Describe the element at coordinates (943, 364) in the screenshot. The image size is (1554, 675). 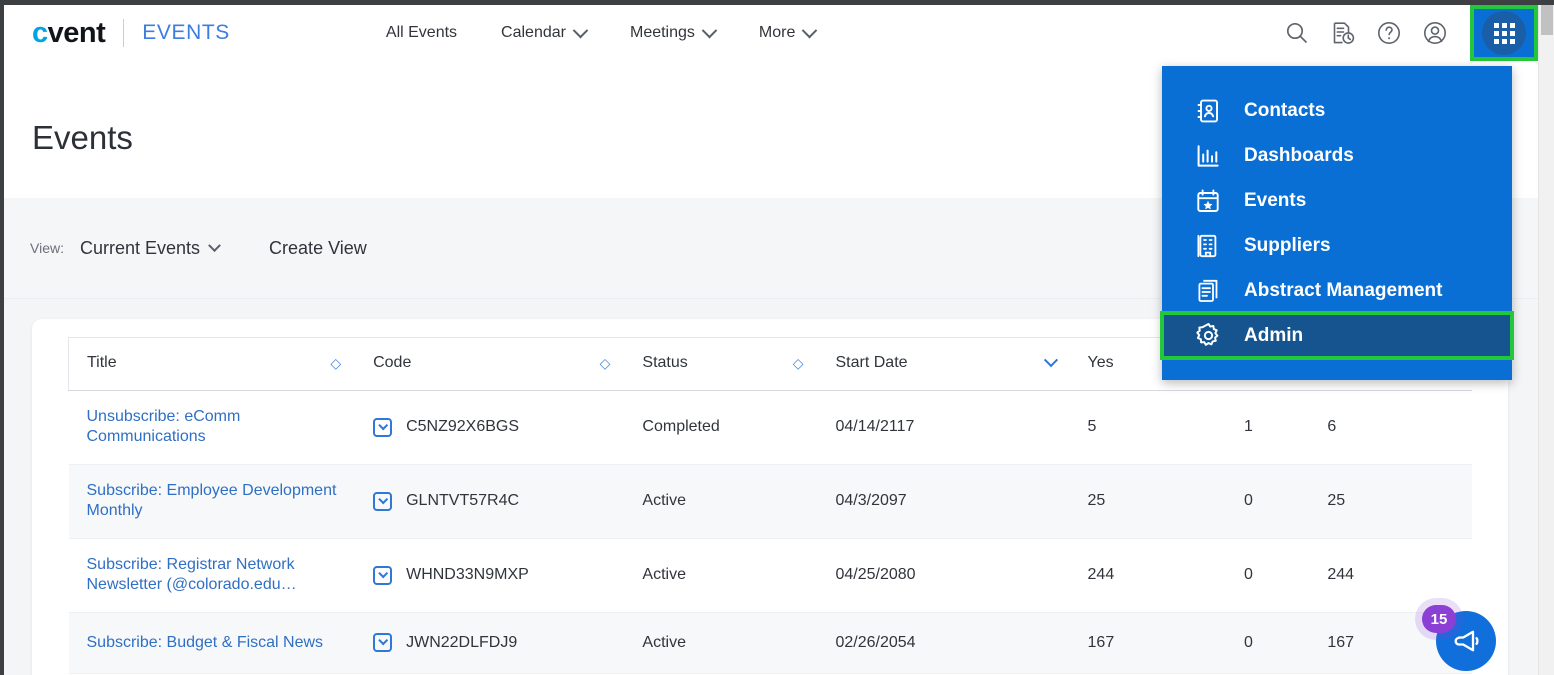
I see `column-header-start-date: Start Date` at that location.